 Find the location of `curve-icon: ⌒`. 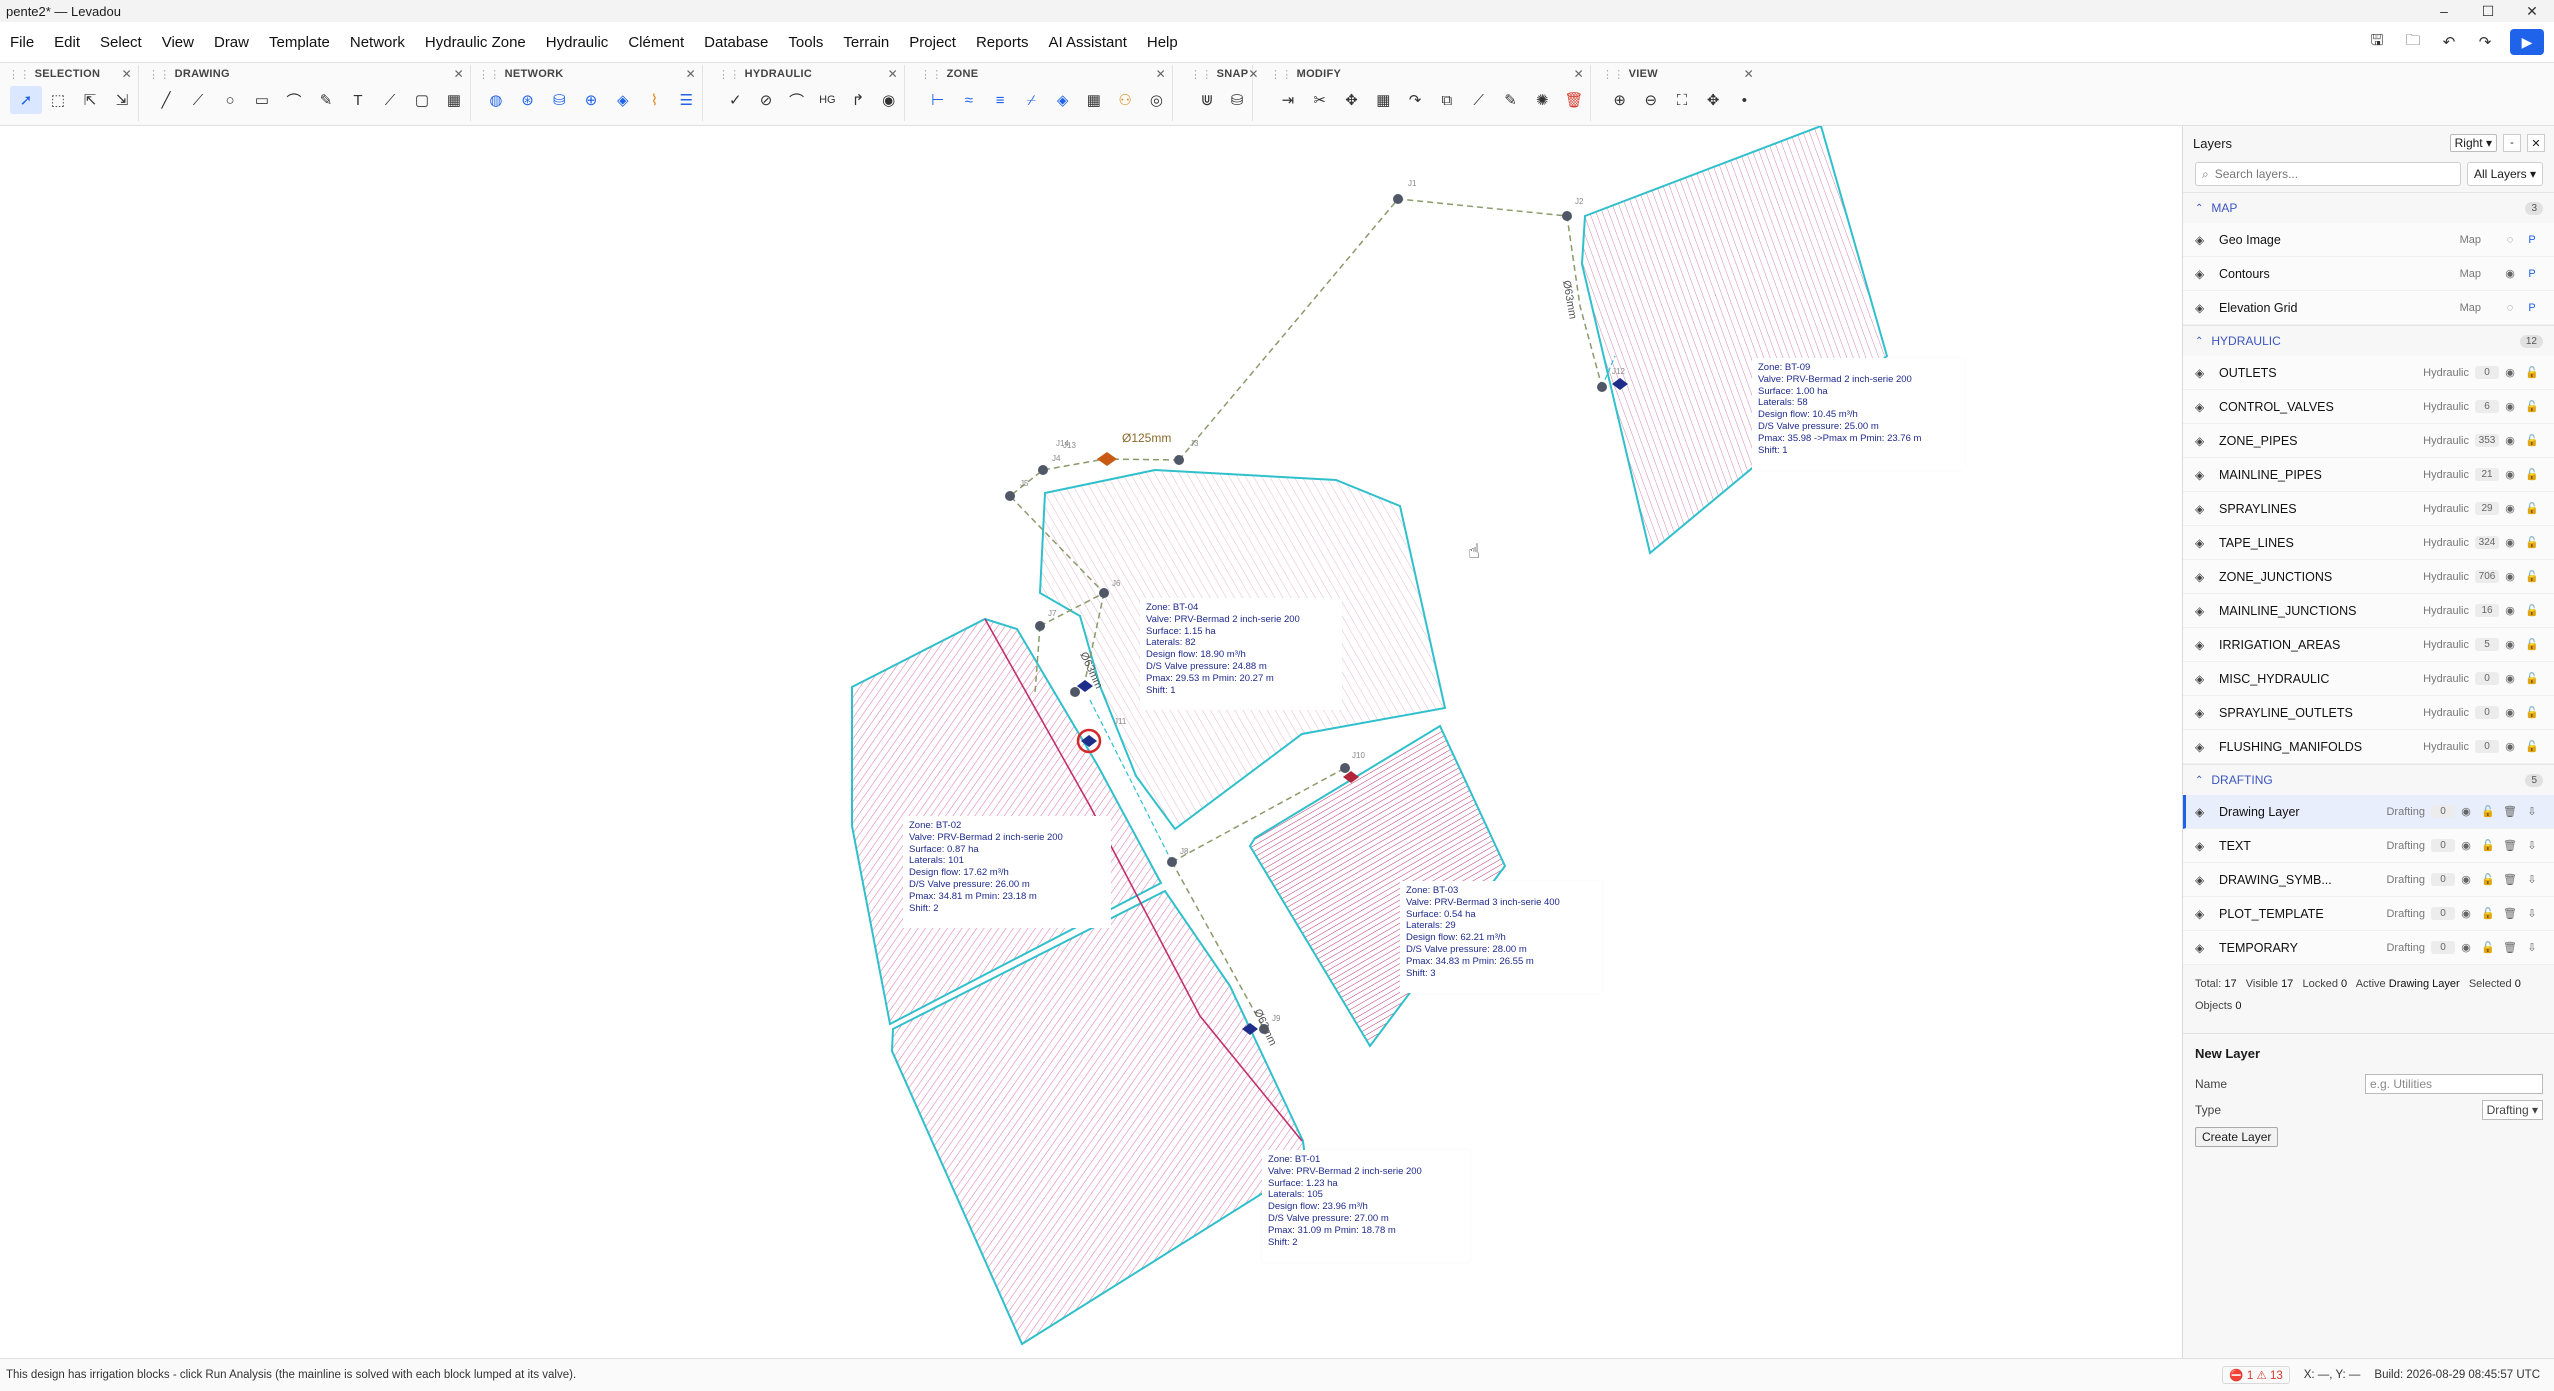

curve-icon: ⌒ is located at coordinates (796, 100).